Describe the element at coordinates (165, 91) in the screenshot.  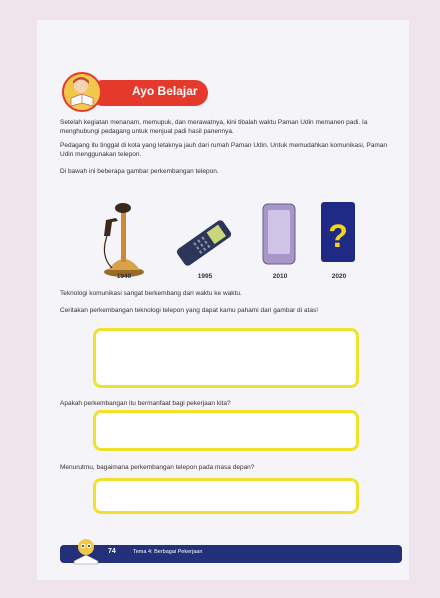
I see `header-title: Ayo Belajar` at that location.